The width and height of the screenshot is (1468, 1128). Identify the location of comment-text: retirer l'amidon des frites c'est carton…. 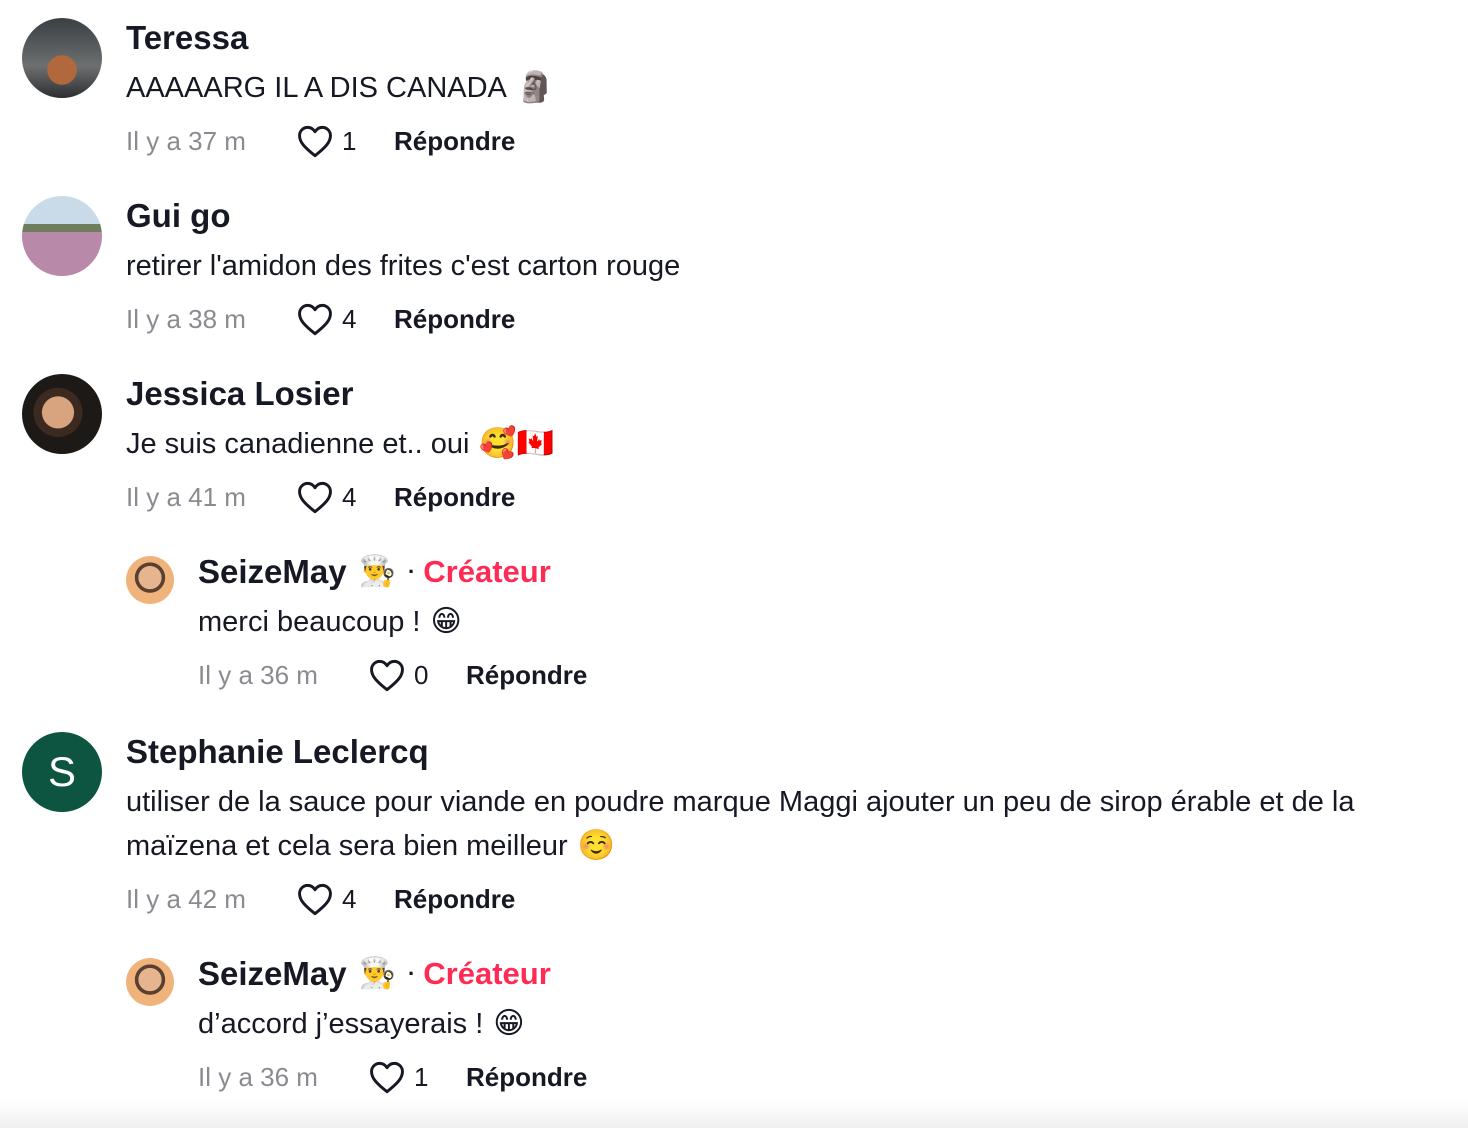
(403, 266).